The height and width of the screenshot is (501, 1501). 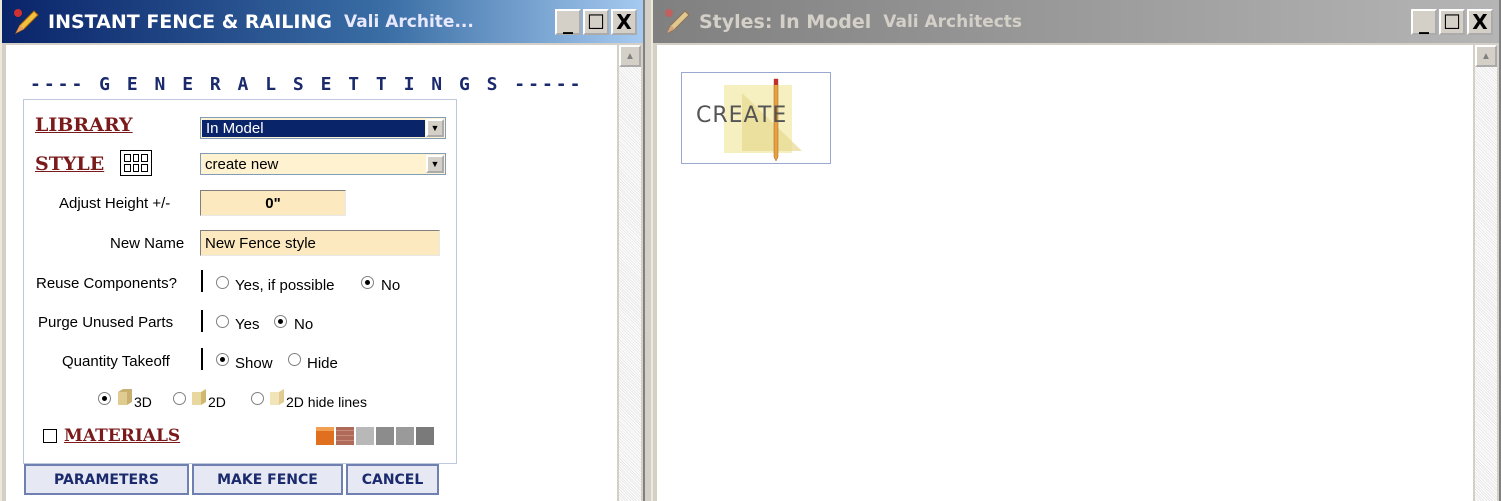 What do you see at coordinates (307, 84) in the screenshot?
I see `general-settings-heading: ---- G E N E R A L S E T T I N G S -----` at bounding box center [307, 84].